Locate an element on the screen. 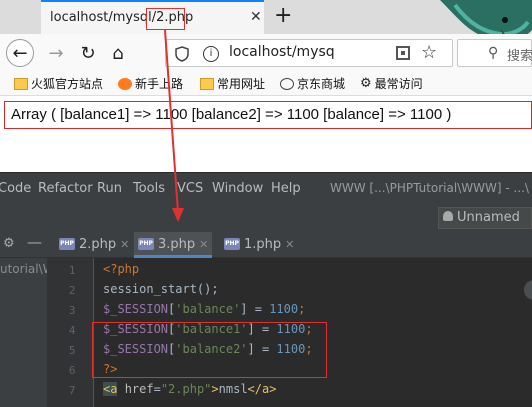 This screenshot has width=532, height=407. bookmark-item: ⚙ 最常访问 is located at coordinates (391, 83).